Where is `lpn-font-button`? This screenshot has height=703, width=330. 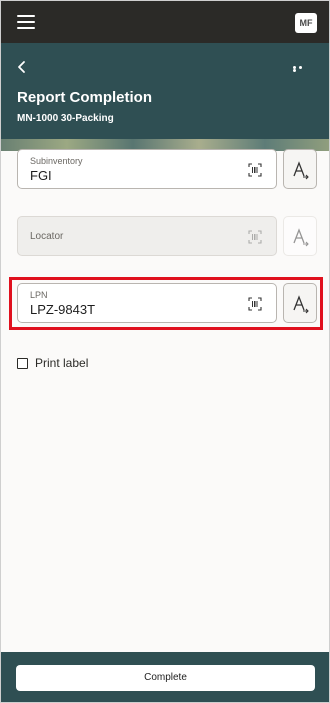
lpn-font-button is located at coordinates (300, 303).